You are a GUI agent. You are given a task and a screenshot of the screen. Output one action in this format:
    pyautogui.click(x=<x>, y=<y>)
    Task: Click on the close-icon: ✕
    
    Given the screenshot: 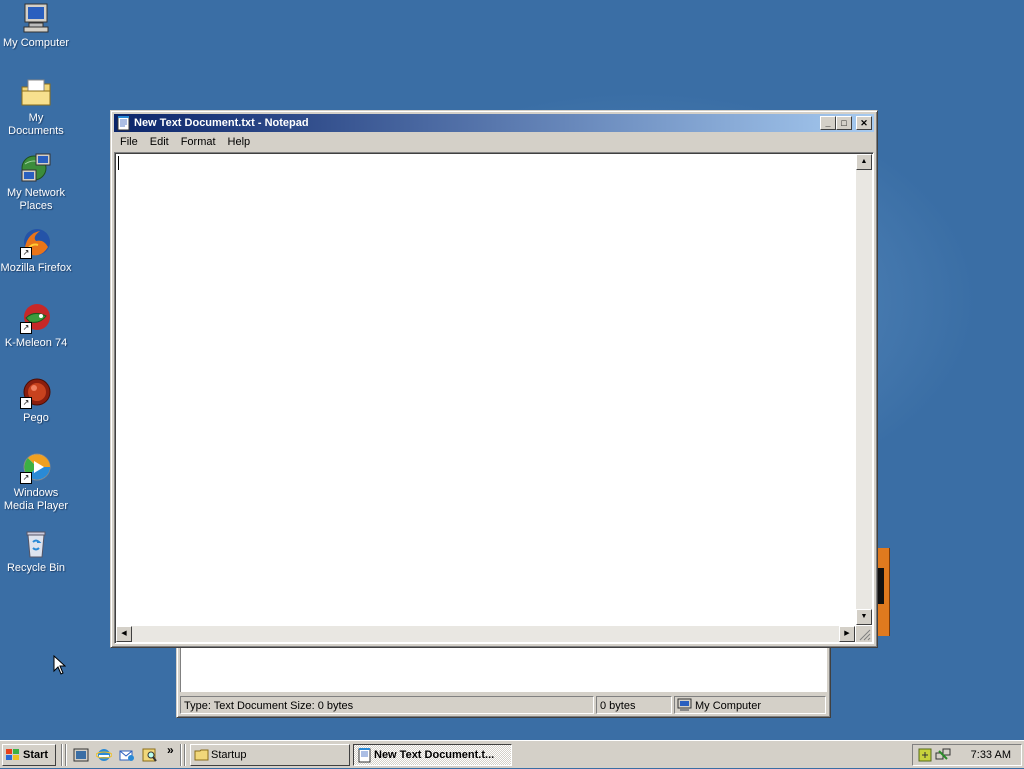 What is the action you would take?
    pyautogui.click(x=864, y=123)
    